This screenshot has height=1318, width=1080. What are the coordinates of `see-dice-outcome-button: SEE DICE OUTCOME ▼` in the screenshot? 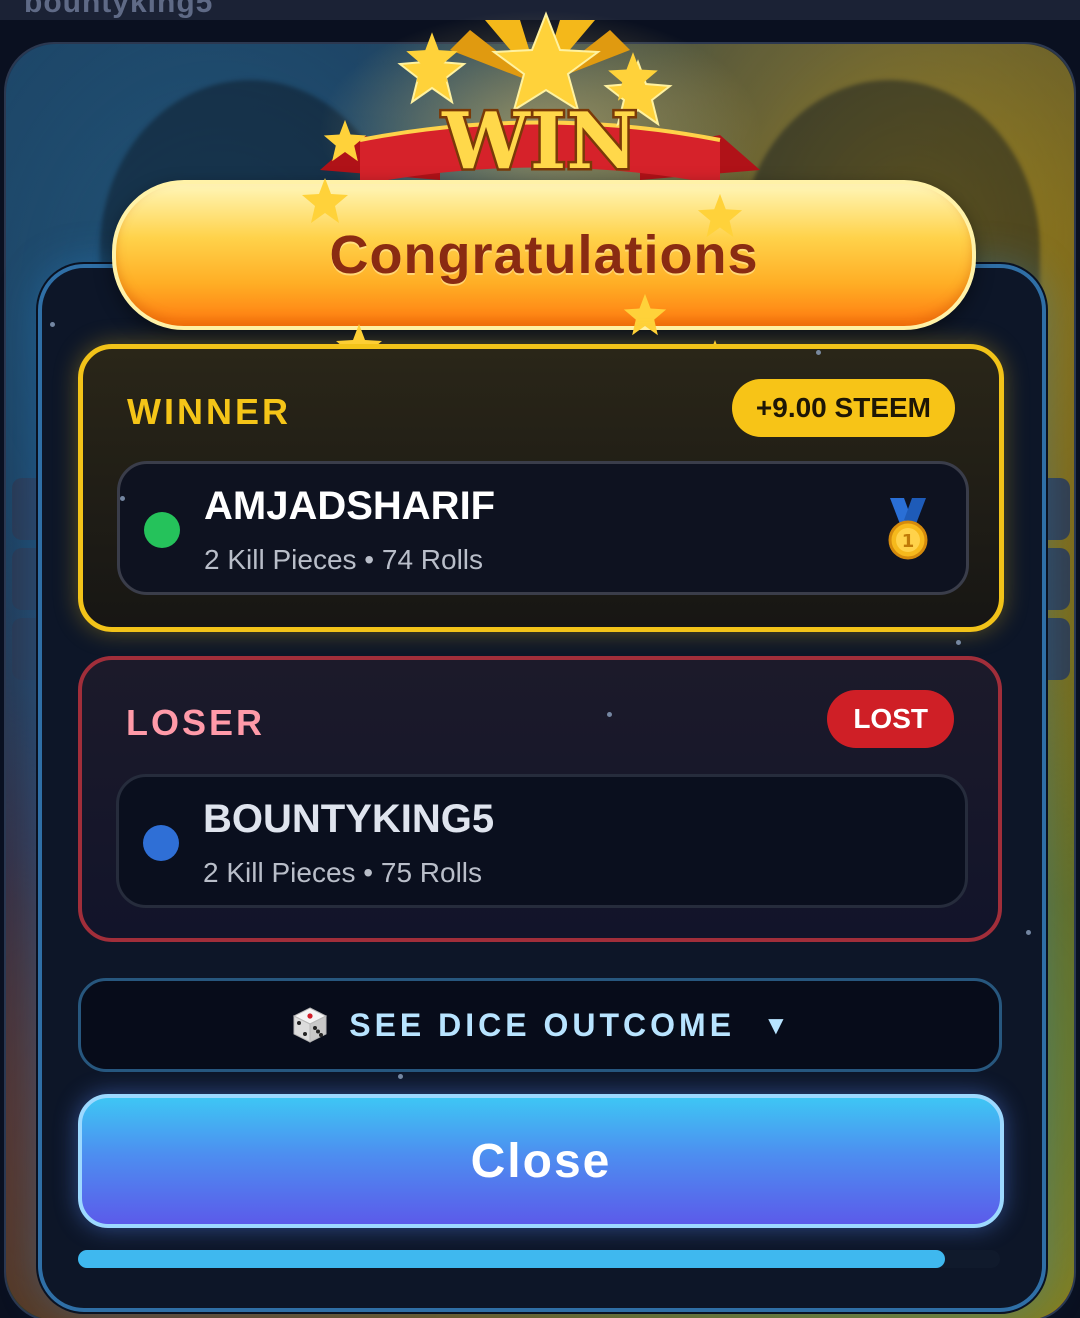 It's located at (540, 1025).